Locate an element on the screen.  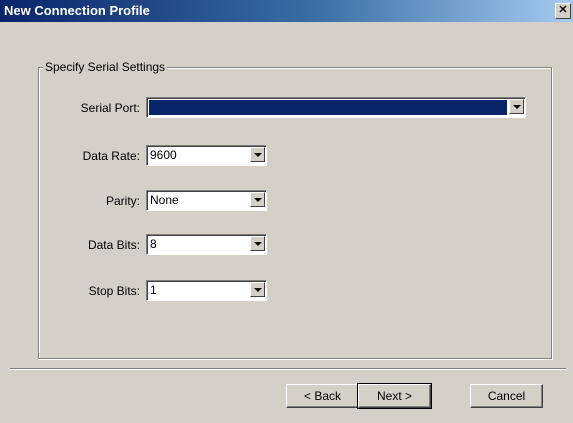
serial-port-select is located at coordinates (336, 107).